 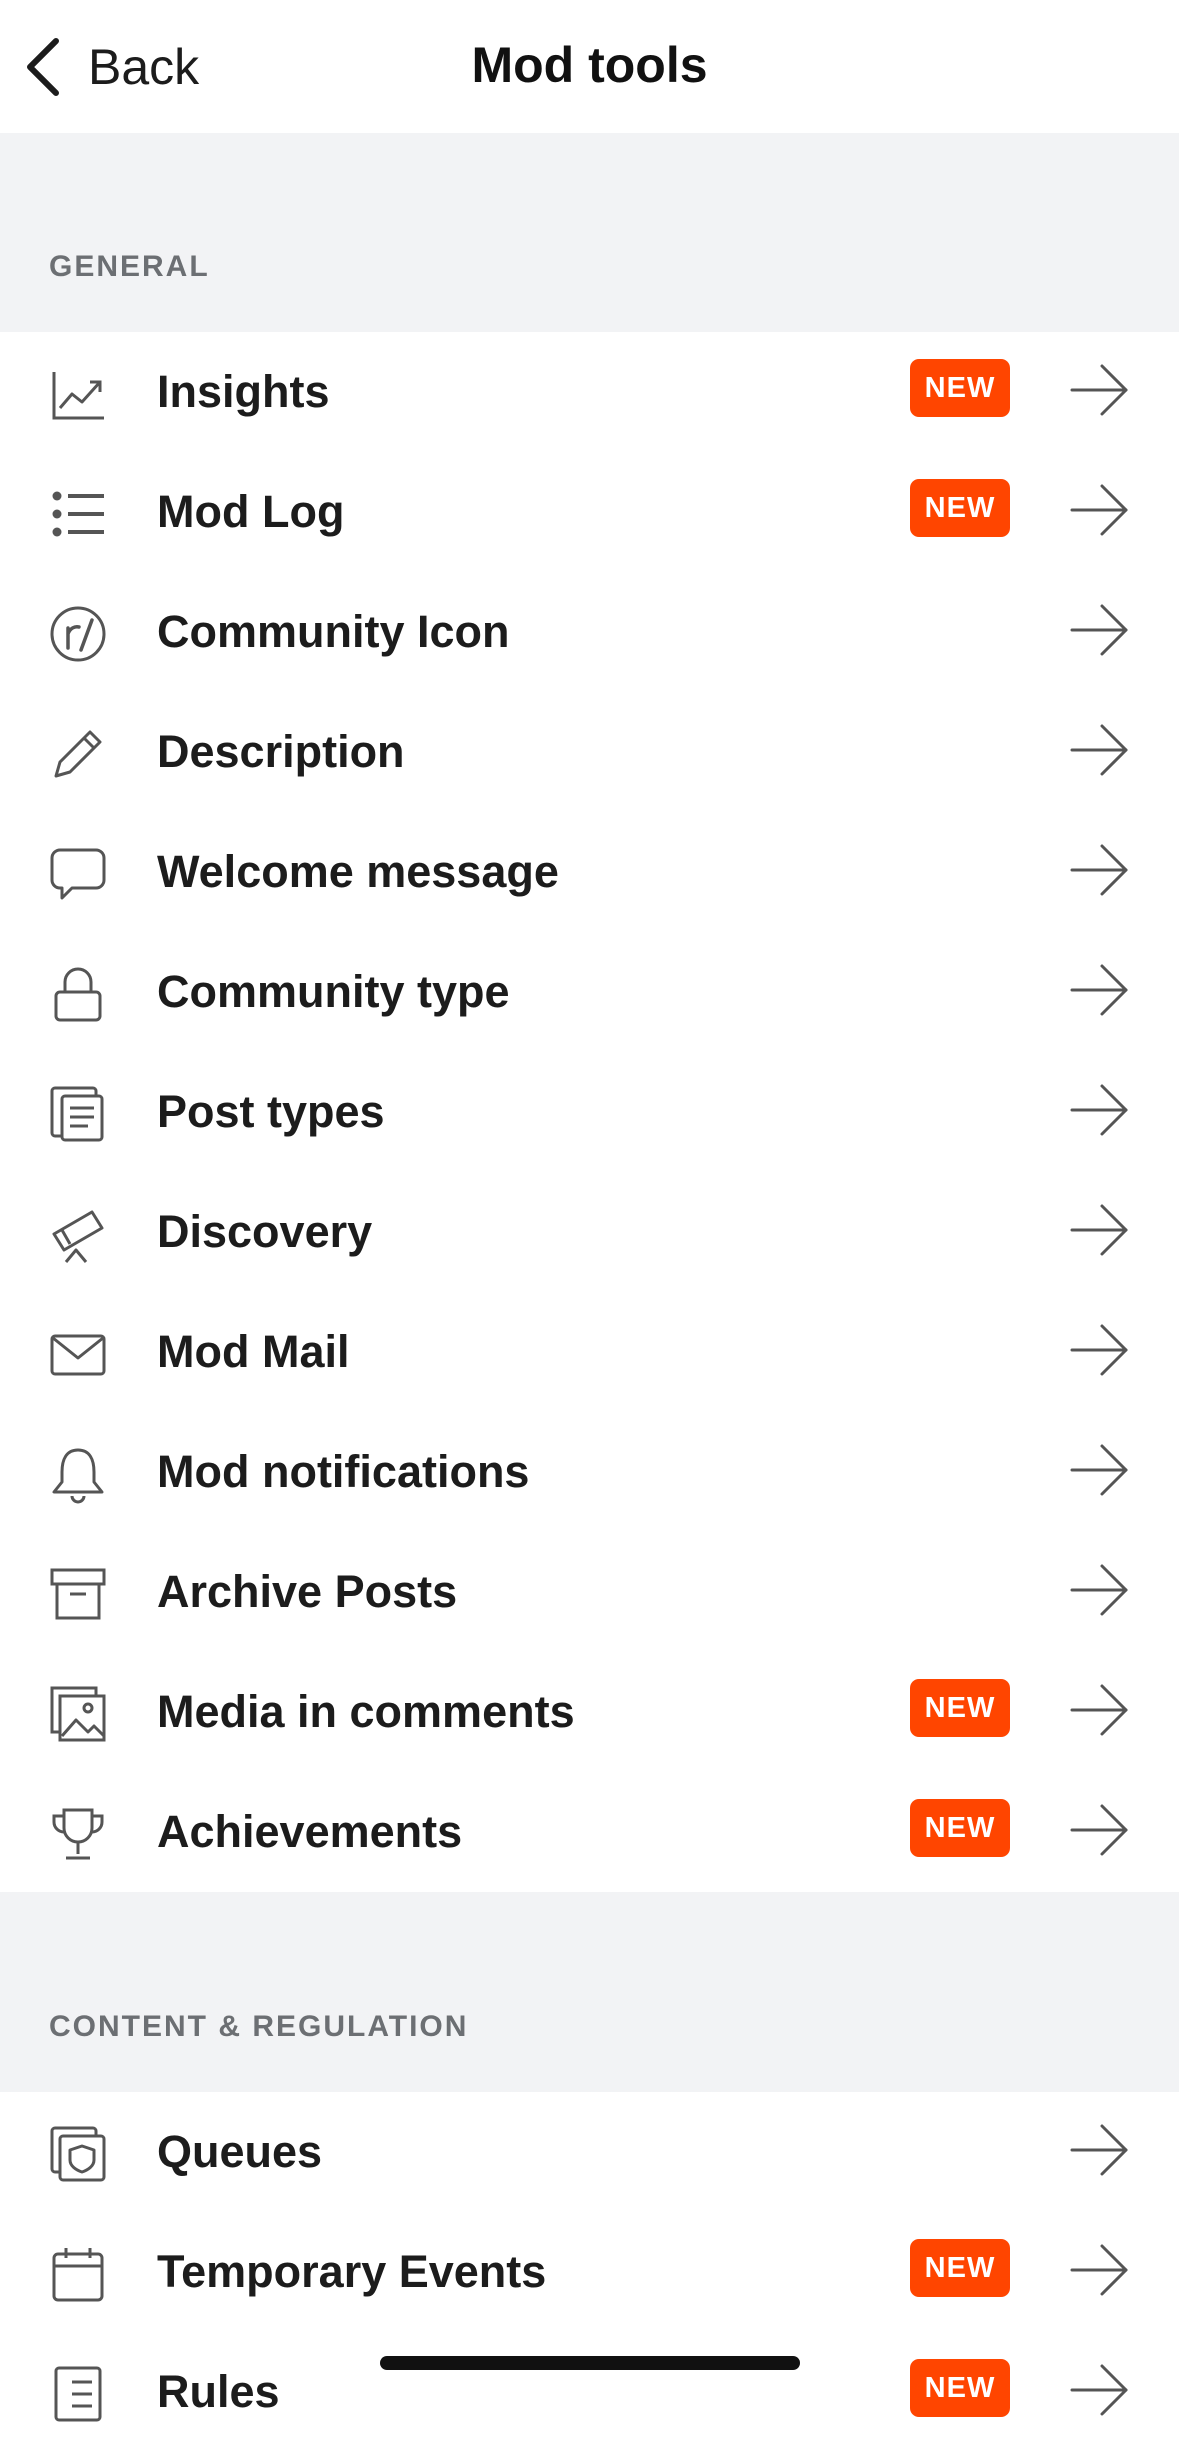 I want to click on queue-shield-icon, so click(x=78, y=2154).